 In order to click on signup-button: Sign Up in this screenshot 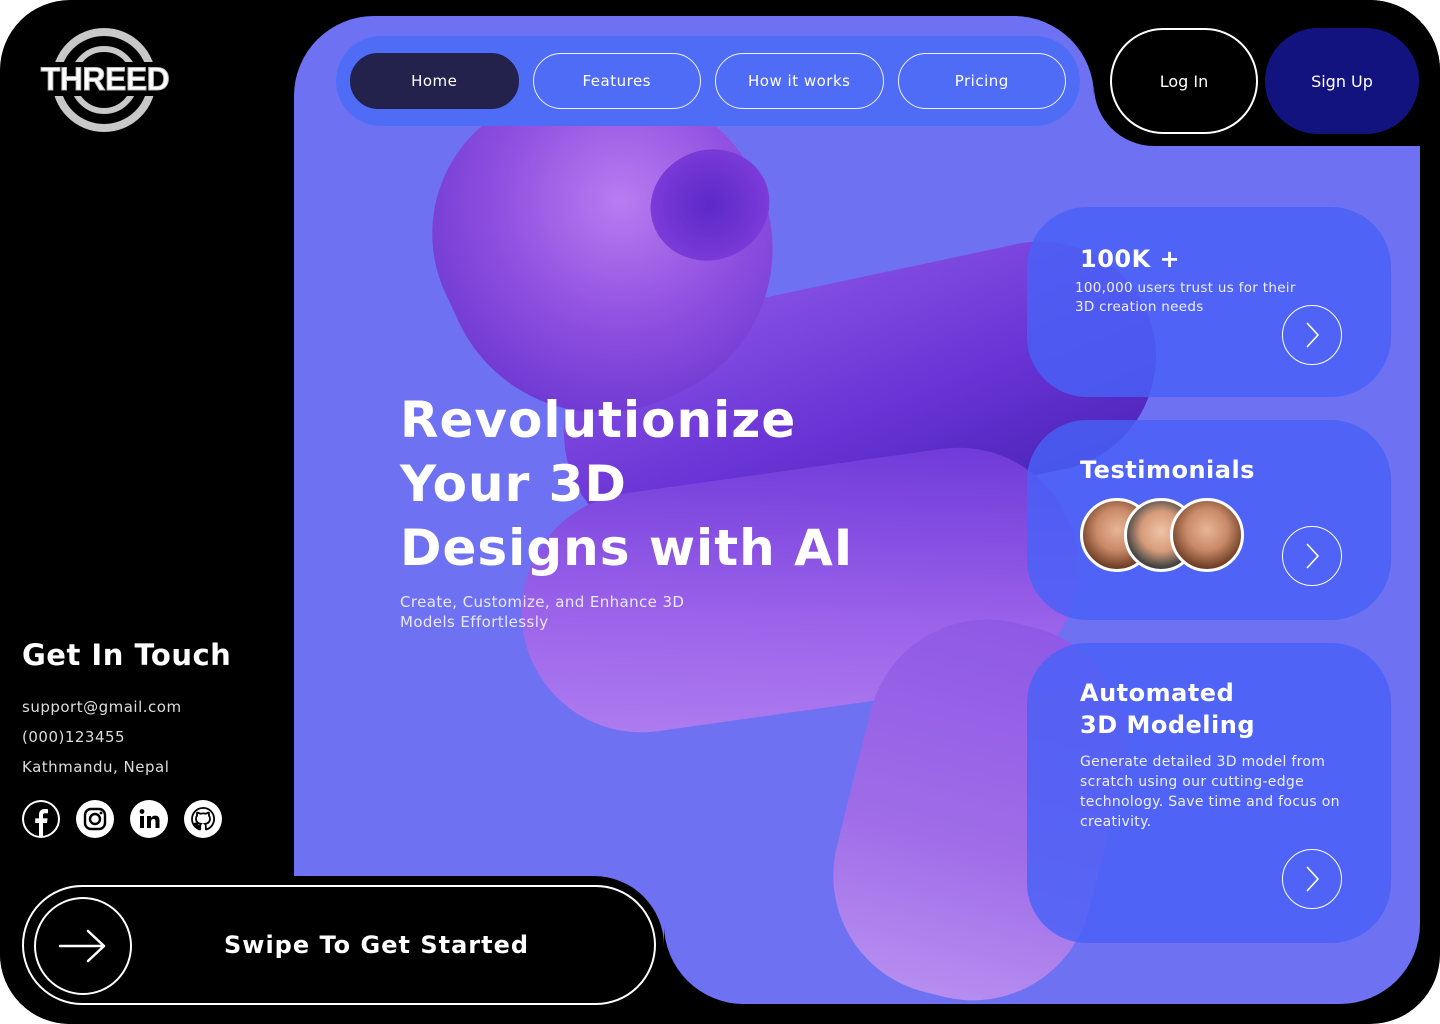, I will do `click(1342, 81)`.